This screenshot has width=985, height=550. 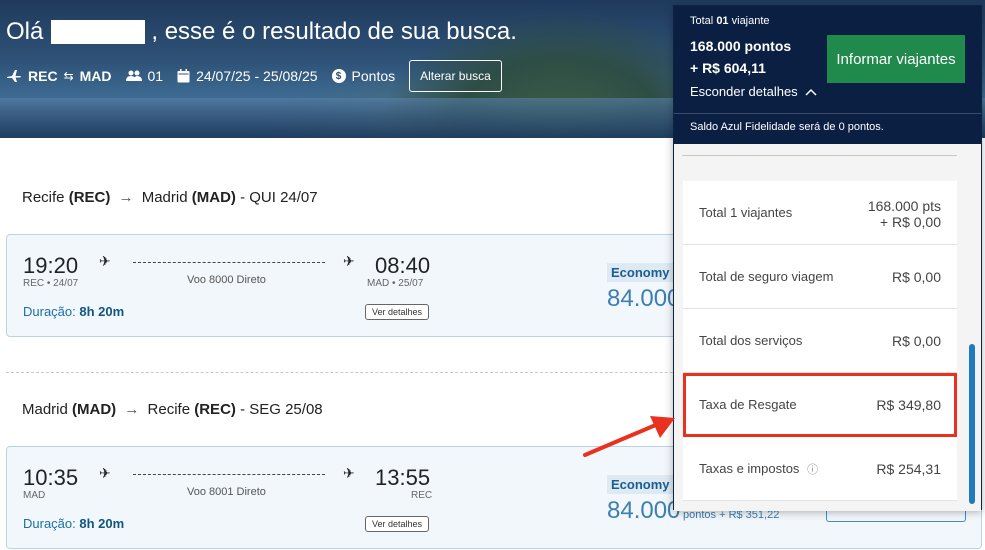 What do you see at coordinates (403, 477) in the screenshot?
I see `arrival-time: 13:55` at bounding box center [403, 477].